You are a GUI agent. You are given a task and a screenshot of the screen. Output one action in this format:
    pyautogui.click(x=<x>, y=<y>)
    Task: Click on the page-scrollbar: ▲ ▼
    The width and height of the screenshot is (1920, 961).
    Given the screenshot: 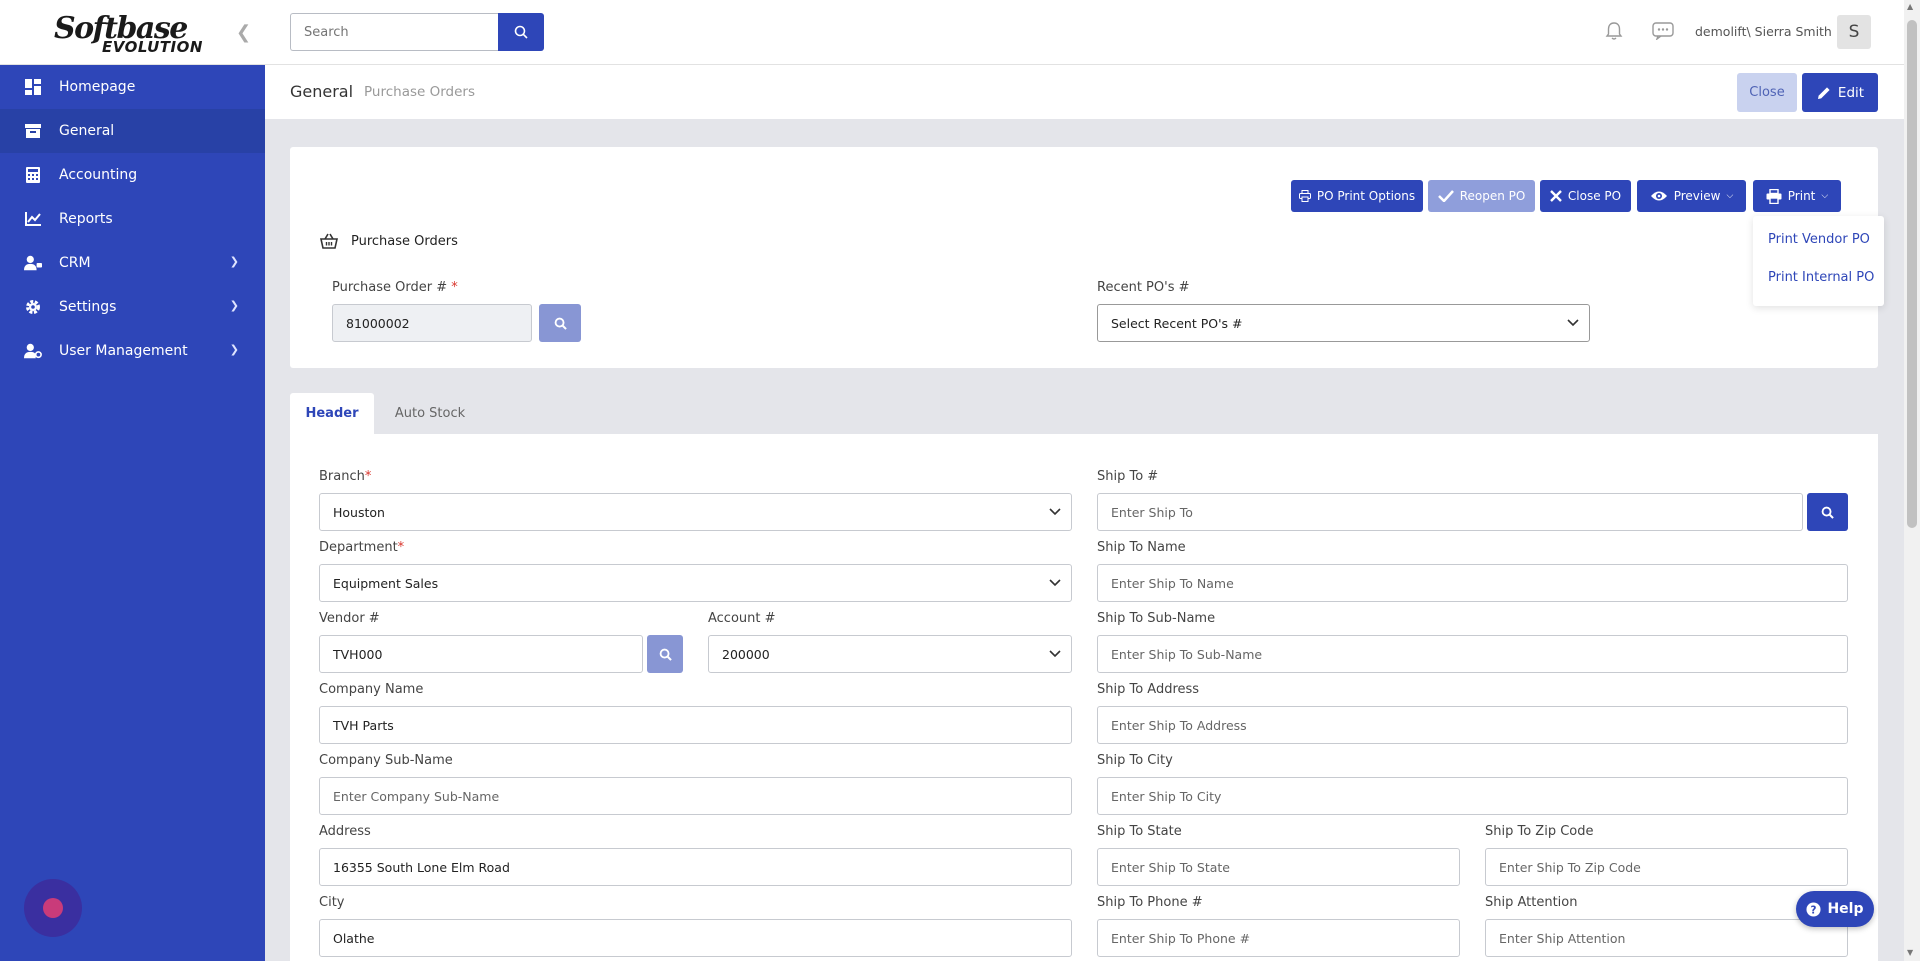 What is the action you would take?
    pyautogui.click(x=1912, y=480)
    